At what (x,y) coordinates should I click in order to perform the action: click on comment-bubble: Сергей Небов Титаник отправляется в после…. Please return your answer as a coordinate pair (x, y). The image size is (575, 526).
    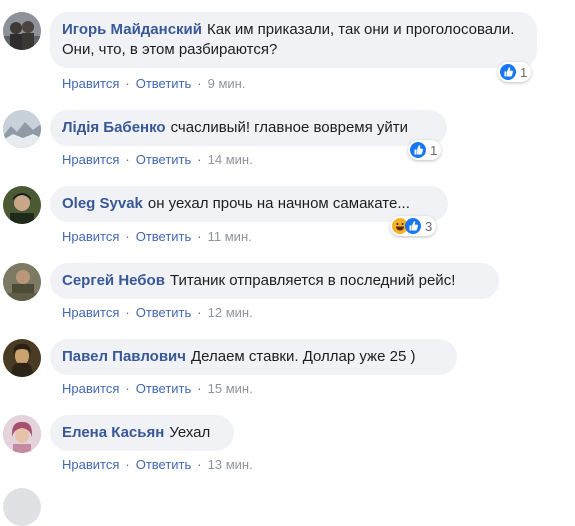
    Looking at the image, I should click on (274, 281).